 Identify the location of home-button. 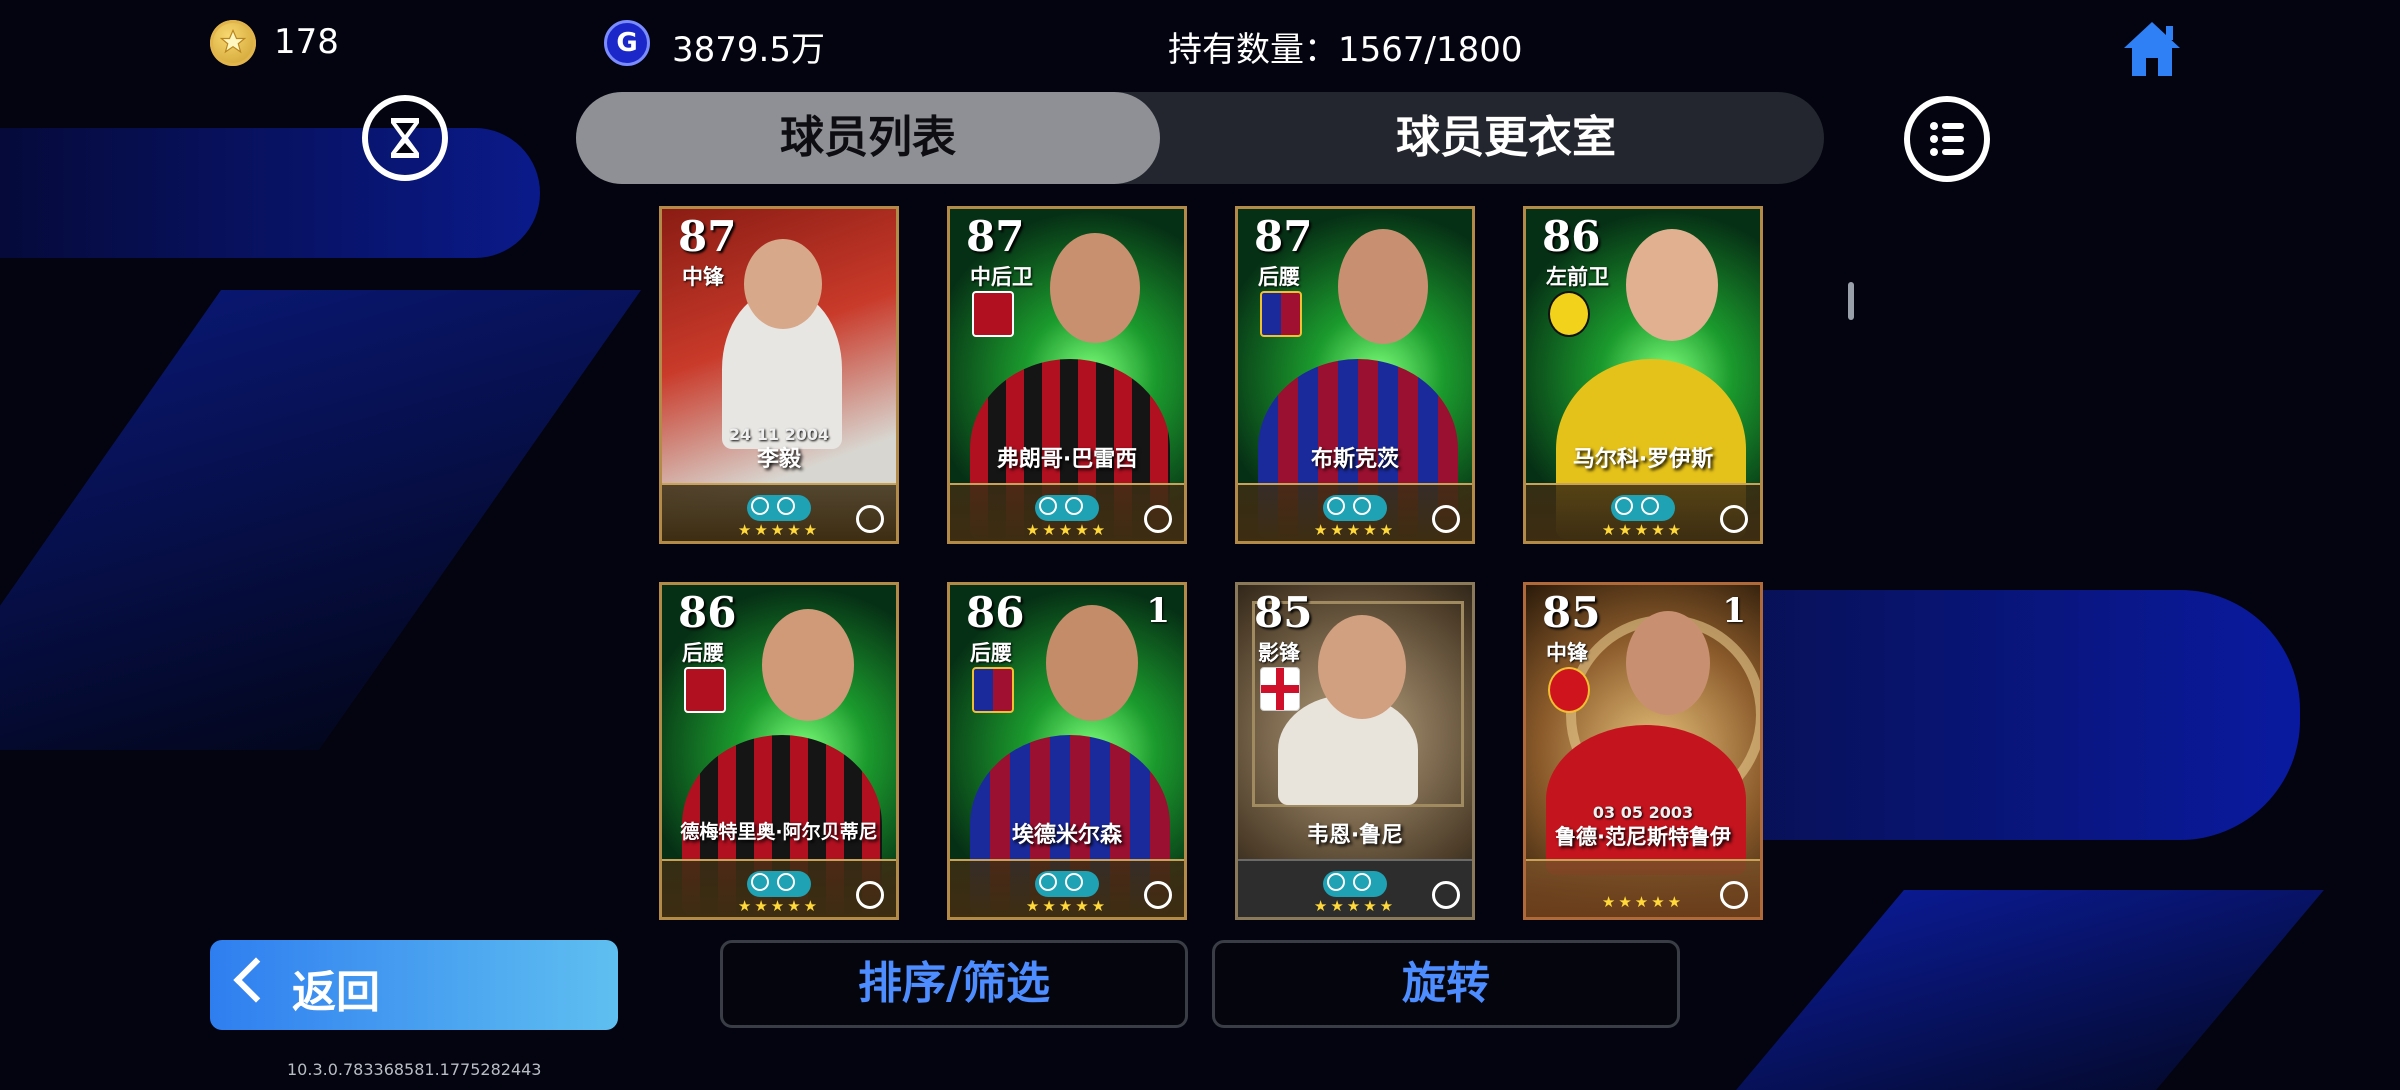
(2152, 49).